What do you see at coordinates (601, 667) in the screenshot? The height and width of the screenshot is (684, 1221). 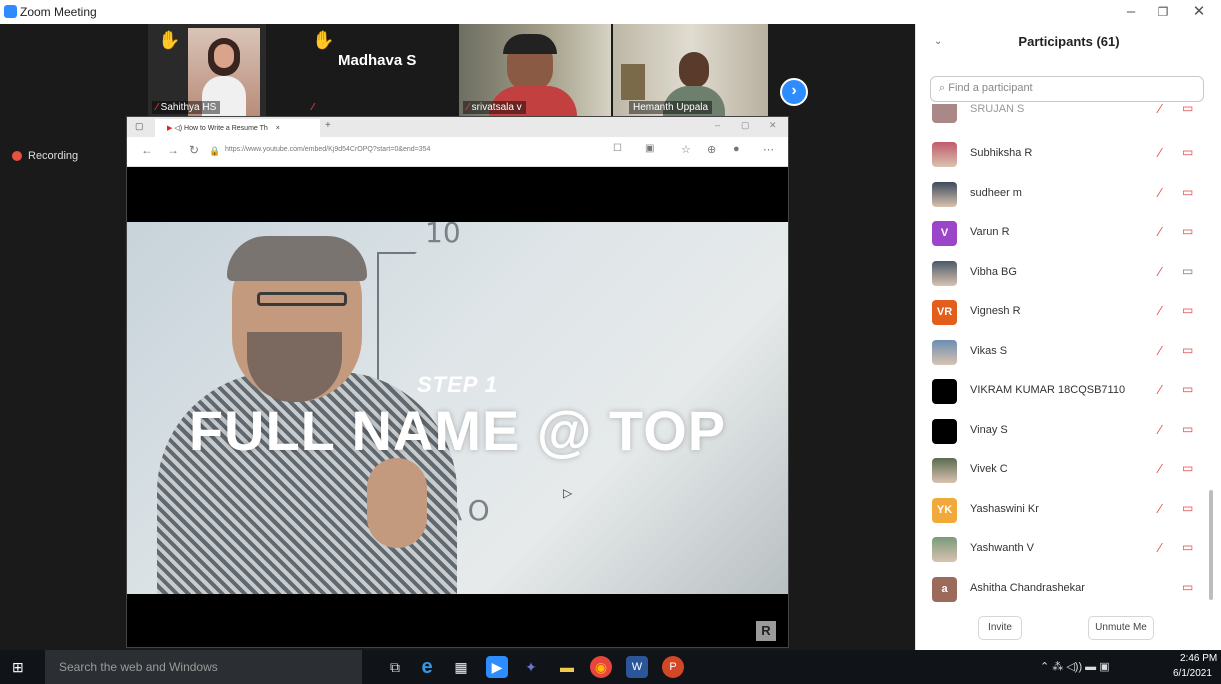 I see `chrome-icon: ◉` at bounding box center [601, 667].